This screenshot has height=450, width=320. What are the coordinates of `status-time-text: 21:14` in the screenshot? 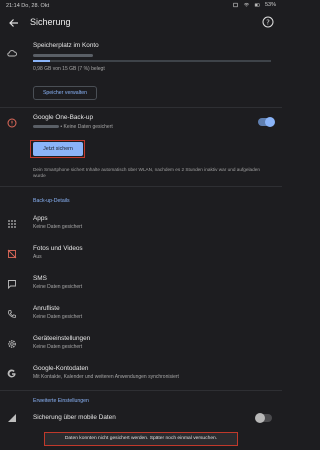 It's located at (13, 6).